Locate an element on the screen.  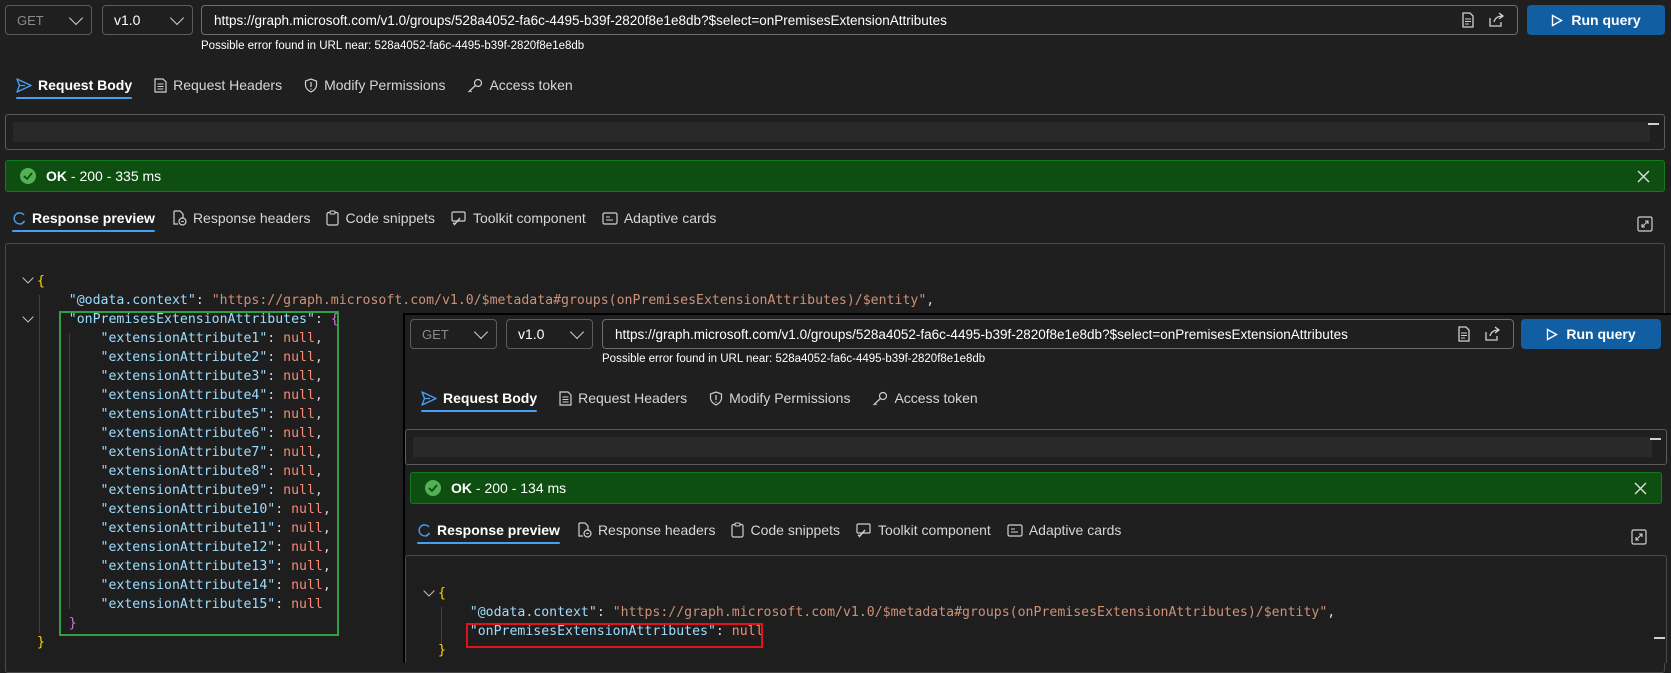
status-text: OK - 200 - 134 ms is located at coordinates (509, 488).